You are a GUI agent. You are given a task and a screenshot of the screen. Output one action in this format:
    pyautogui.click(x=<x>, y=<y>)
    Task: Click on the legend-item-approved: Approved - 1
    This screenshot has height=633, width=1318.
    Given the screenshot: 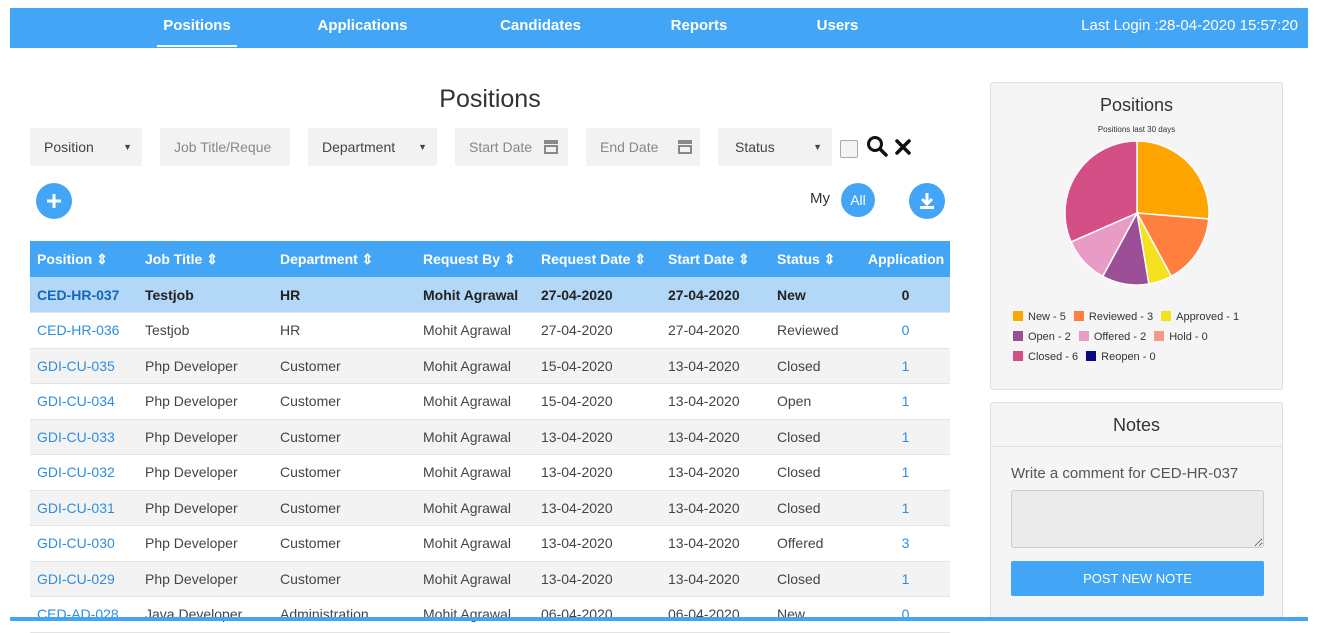 What is the action you would take?
    pyautogui.click(x=1200, y=317)
    